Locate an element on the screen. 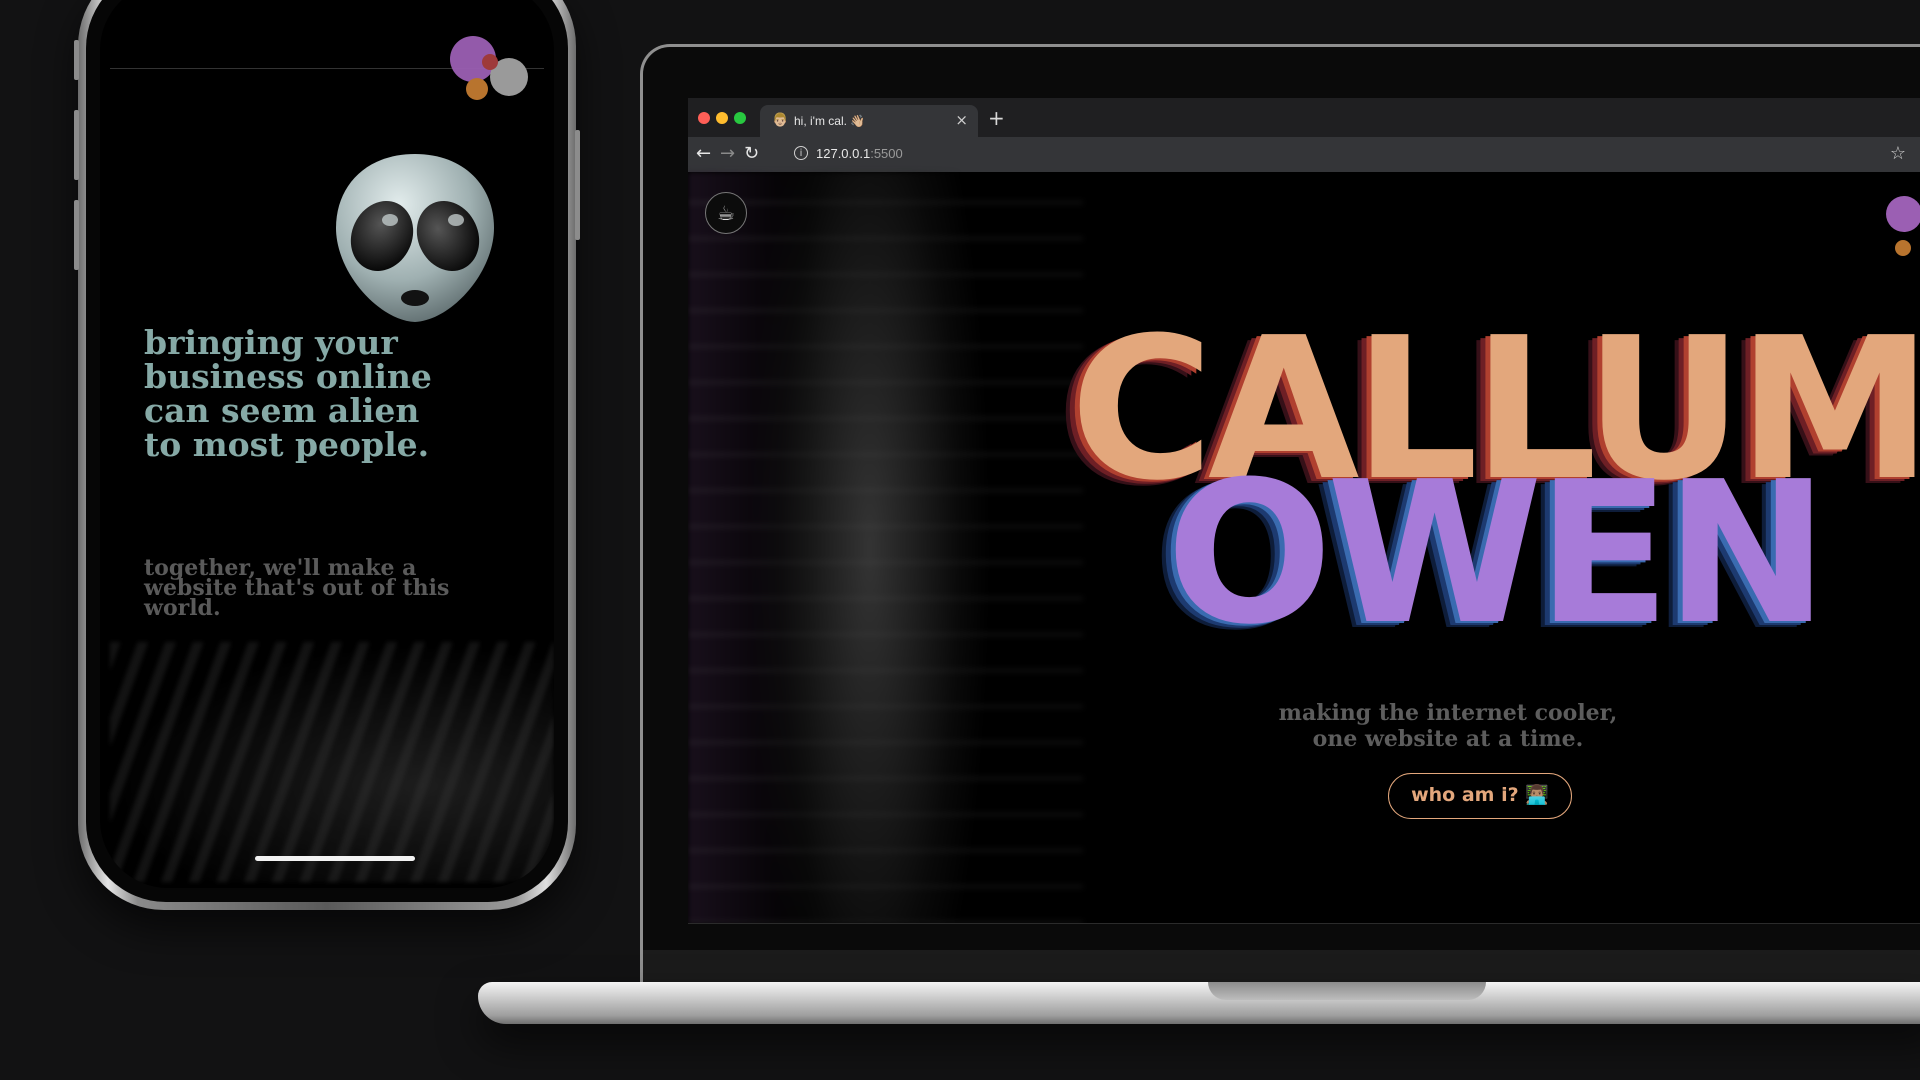  hero-title-last-name: OWEN is located at coordinates (1497, 554).